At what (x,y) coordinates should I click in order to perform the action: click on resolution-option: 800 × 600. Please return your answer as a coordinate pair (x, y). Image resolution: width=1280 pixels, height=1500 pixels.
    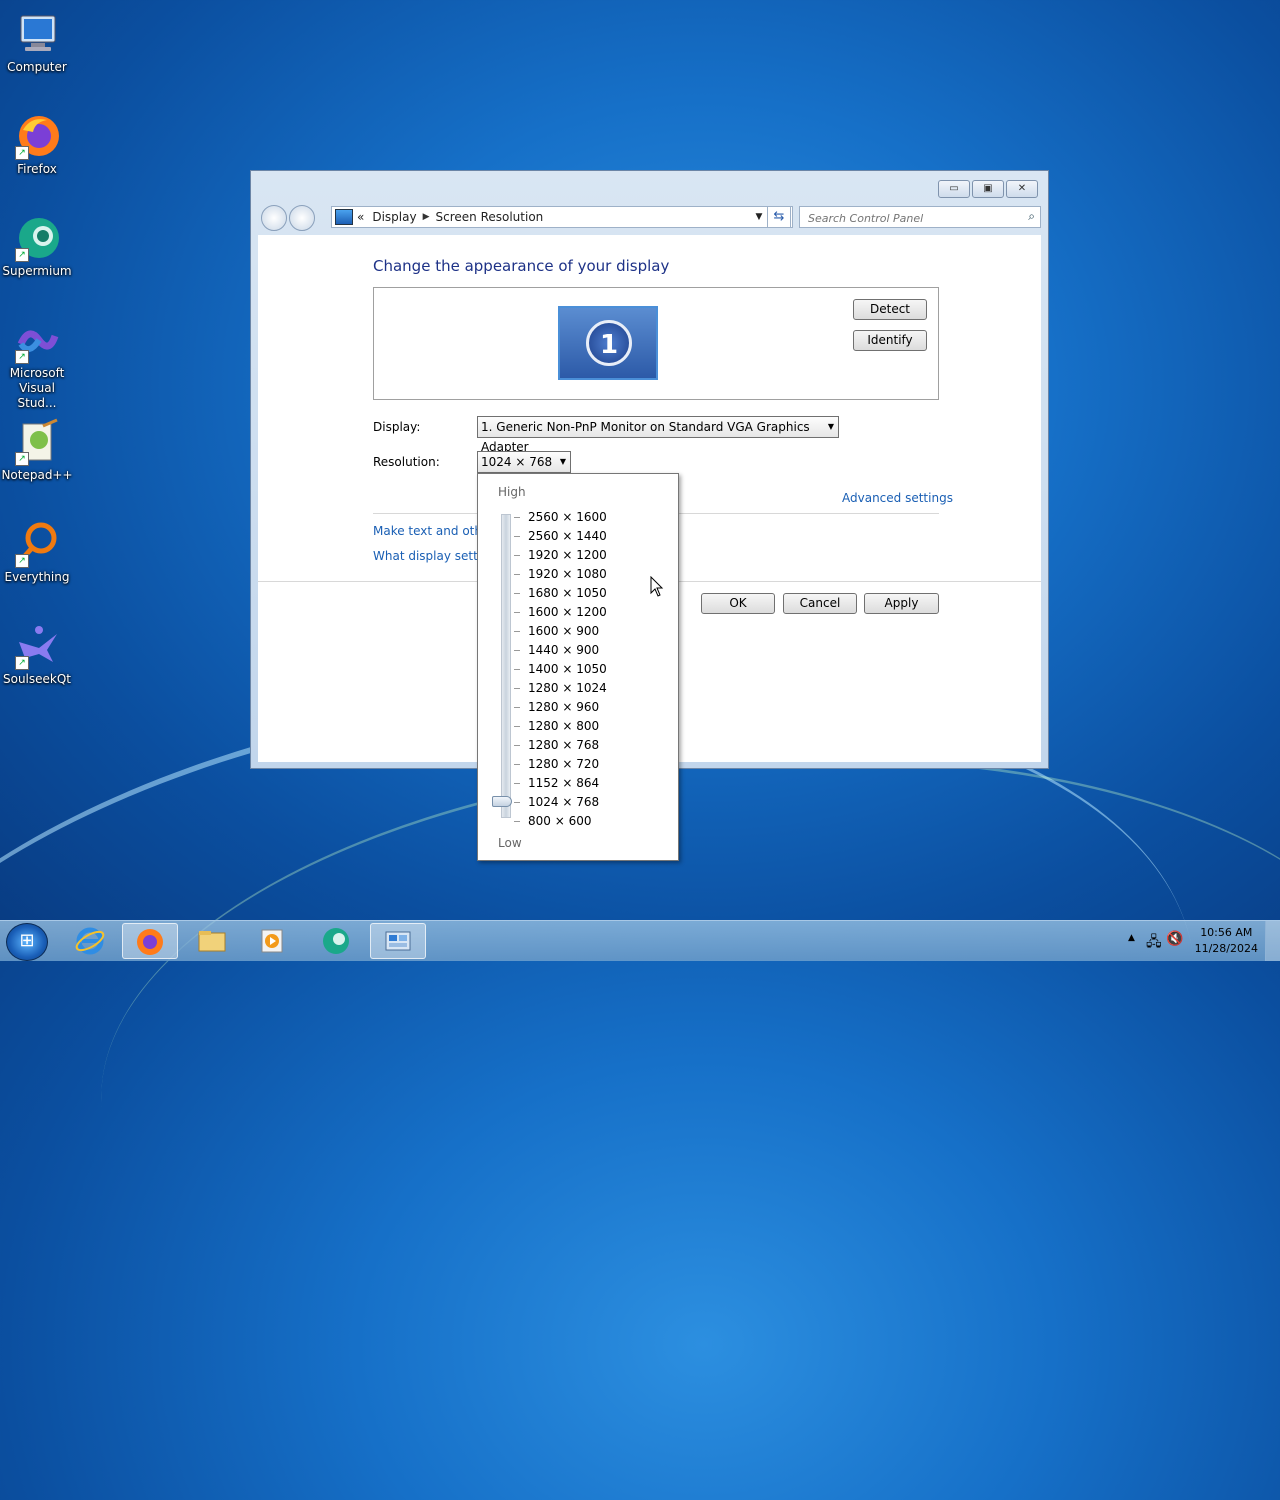
    Looking at the image, I should click on (560, 821).